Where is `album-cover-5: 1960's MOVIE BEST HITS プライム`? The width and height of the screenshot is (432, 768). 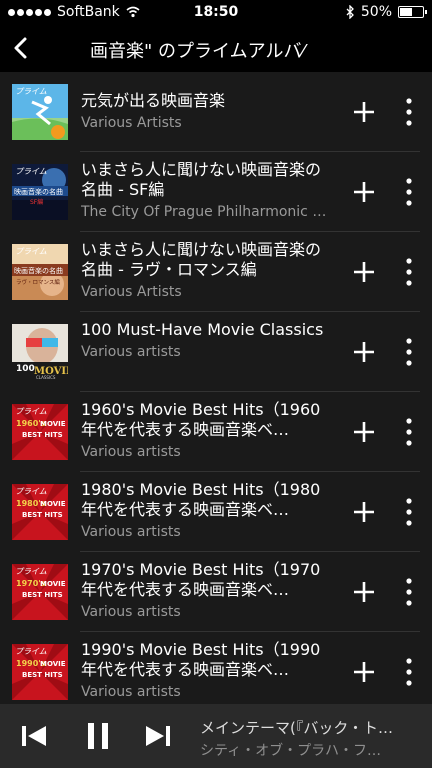
album-cover-5: 1960's MOVIE BEST HITS プライム is located at coordinates (40, 432).